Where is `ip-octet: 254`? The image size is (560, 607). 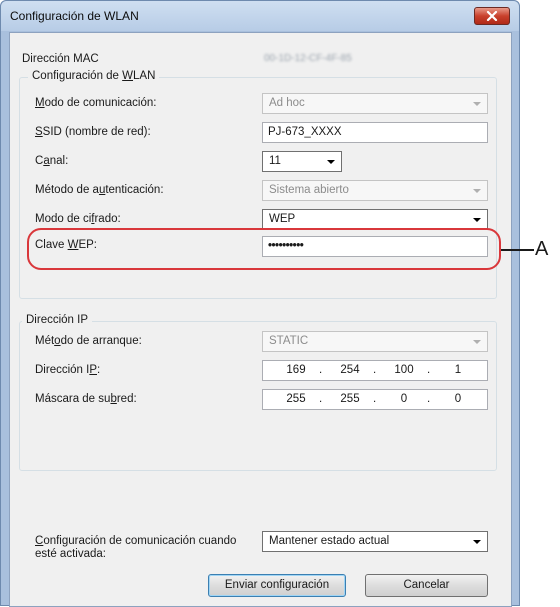
ip-octet: 254 is located at coordinates (350, 370).